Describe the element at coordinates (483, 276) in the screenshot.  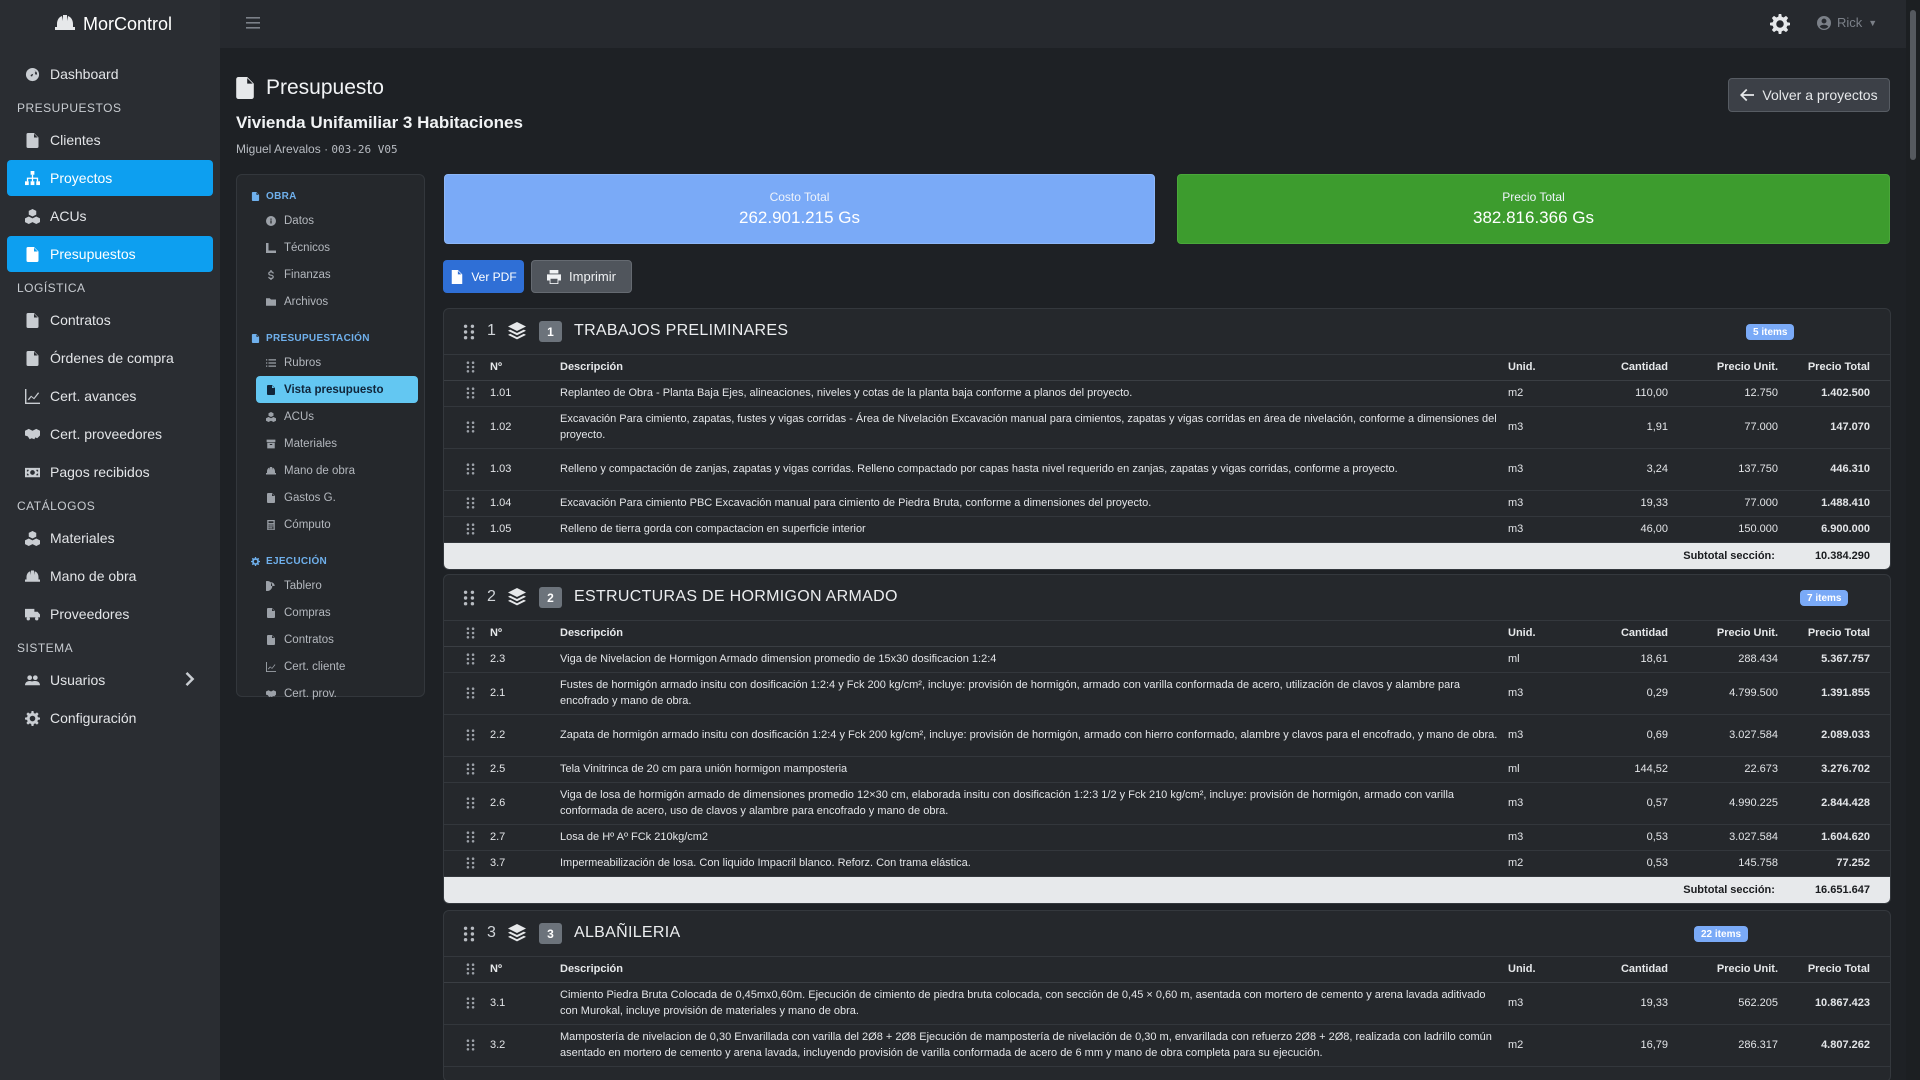
I see `view-pdf-button: Ver PDF` at that location.